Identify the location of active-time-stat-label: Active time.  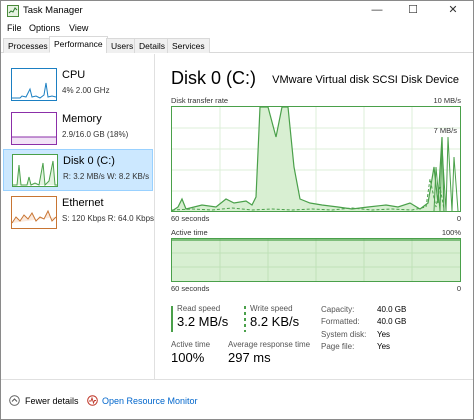
(191, 344).